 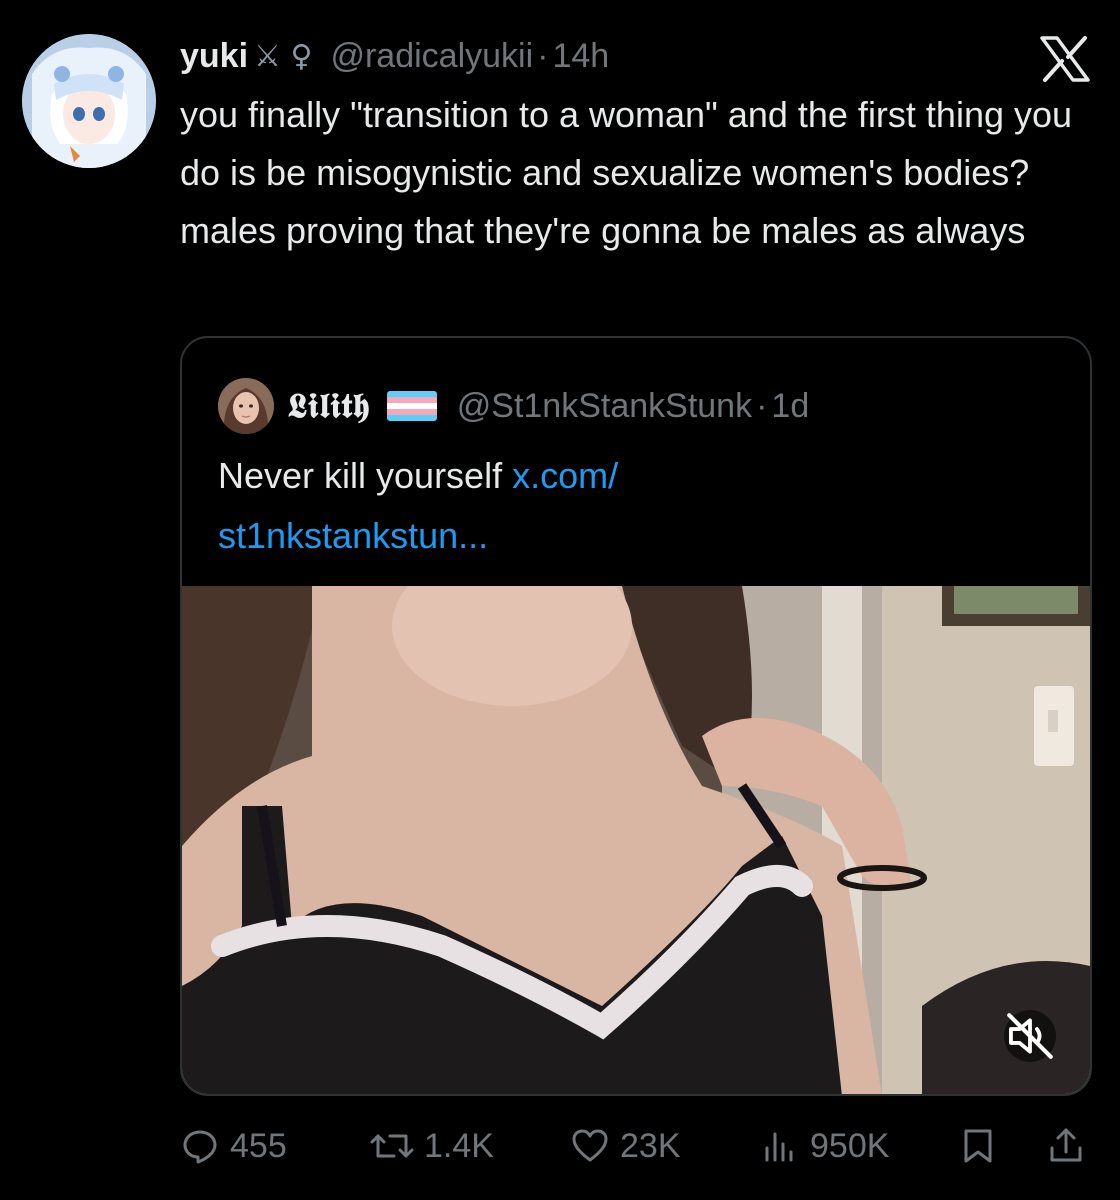 I want to click on share-icon, so click(x=1066, y=1145).